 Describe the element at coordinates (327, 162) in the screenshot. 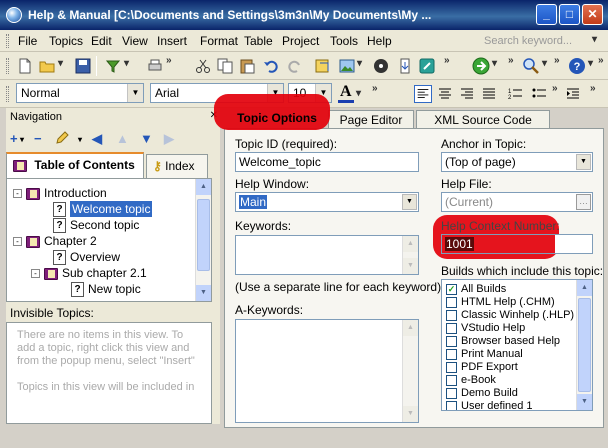

I see `topic-id-input: Welcome_topic` at that location.